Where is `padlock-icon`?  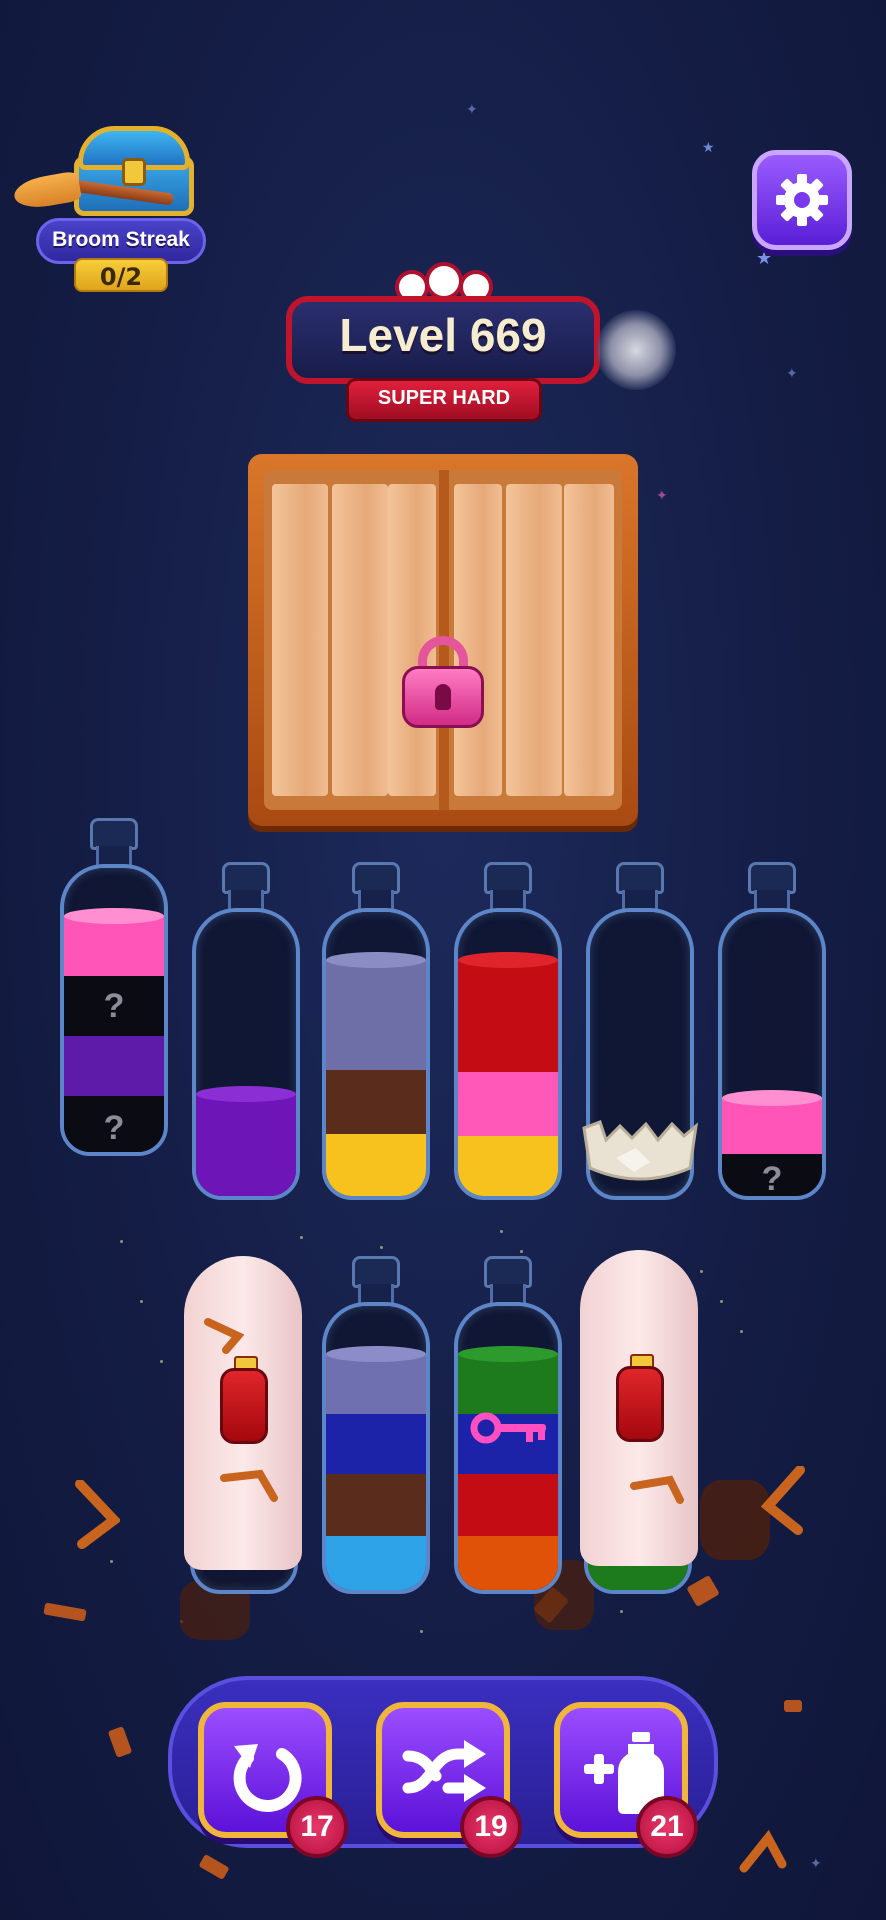 padlock-icon is located at coordinates (443, 682).